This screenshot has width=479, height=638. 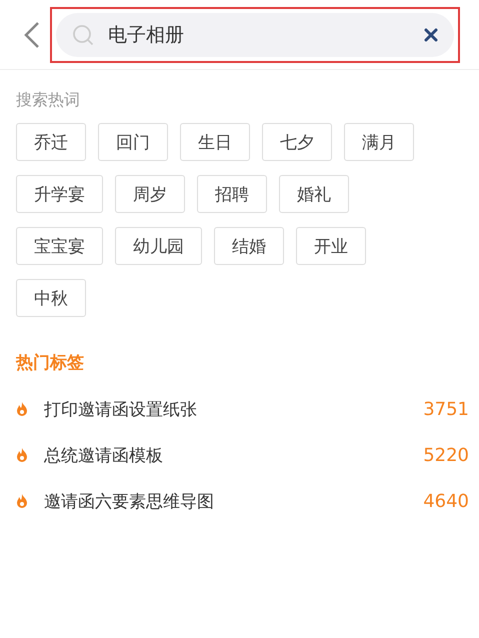 What do you see at coordinates (297, 142) in the screenshot?
I see `keyword-chip: 七夕` at bounding box center [297, 142].